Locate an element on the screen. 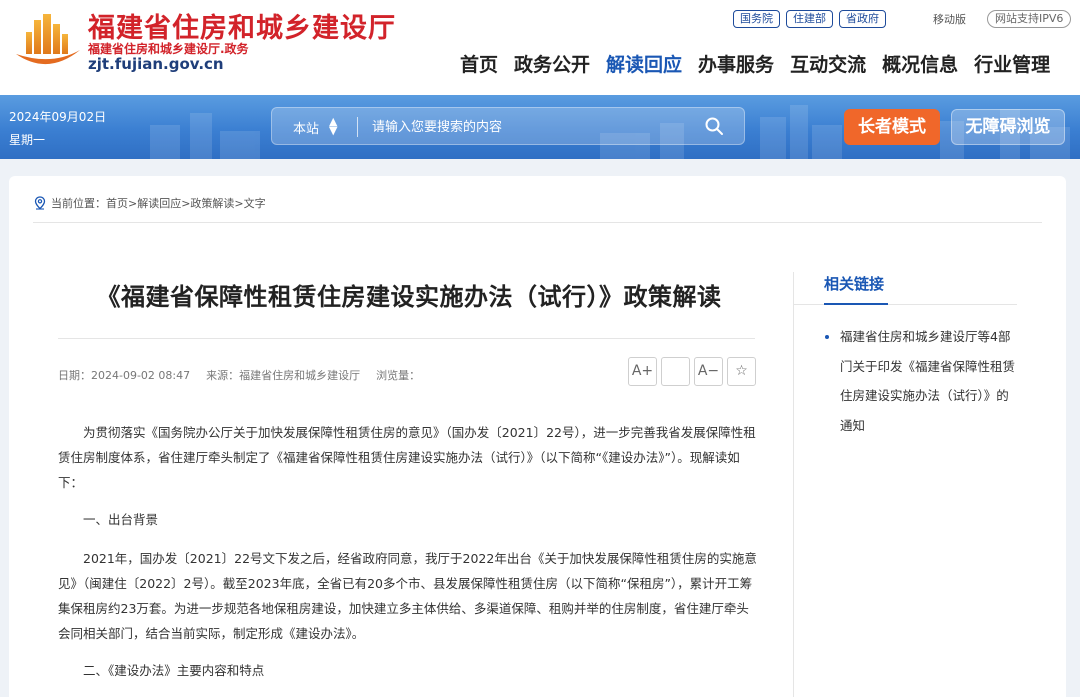  search-scope-select: 本站 is located at coordinates (306, 127).